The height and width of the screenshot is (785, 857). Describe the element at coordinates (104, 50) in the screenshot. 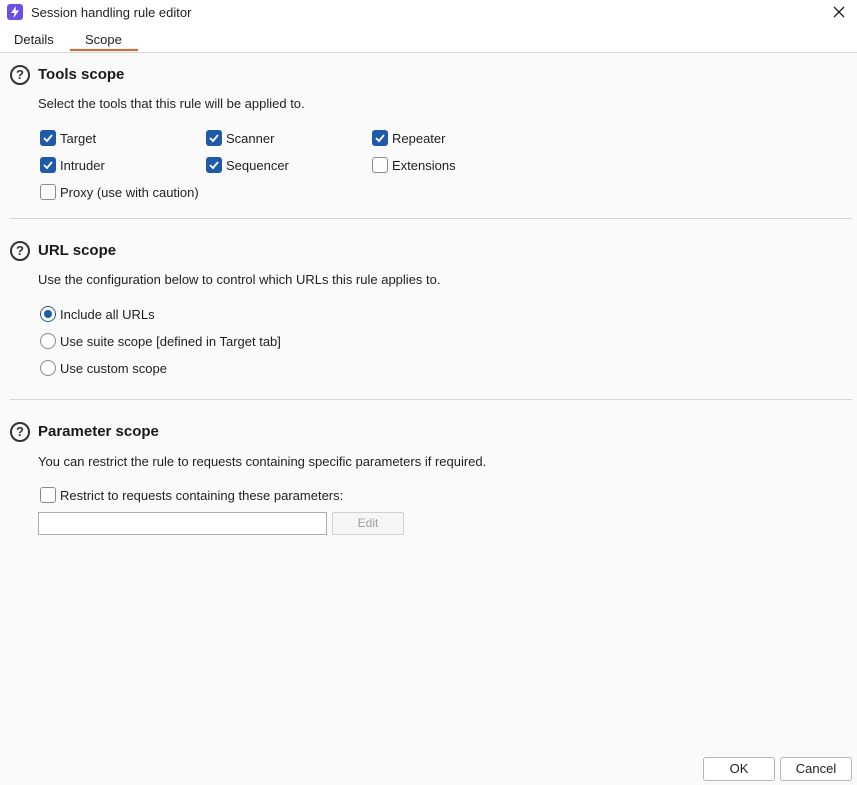

I see `active-tab-indicator` at that location.